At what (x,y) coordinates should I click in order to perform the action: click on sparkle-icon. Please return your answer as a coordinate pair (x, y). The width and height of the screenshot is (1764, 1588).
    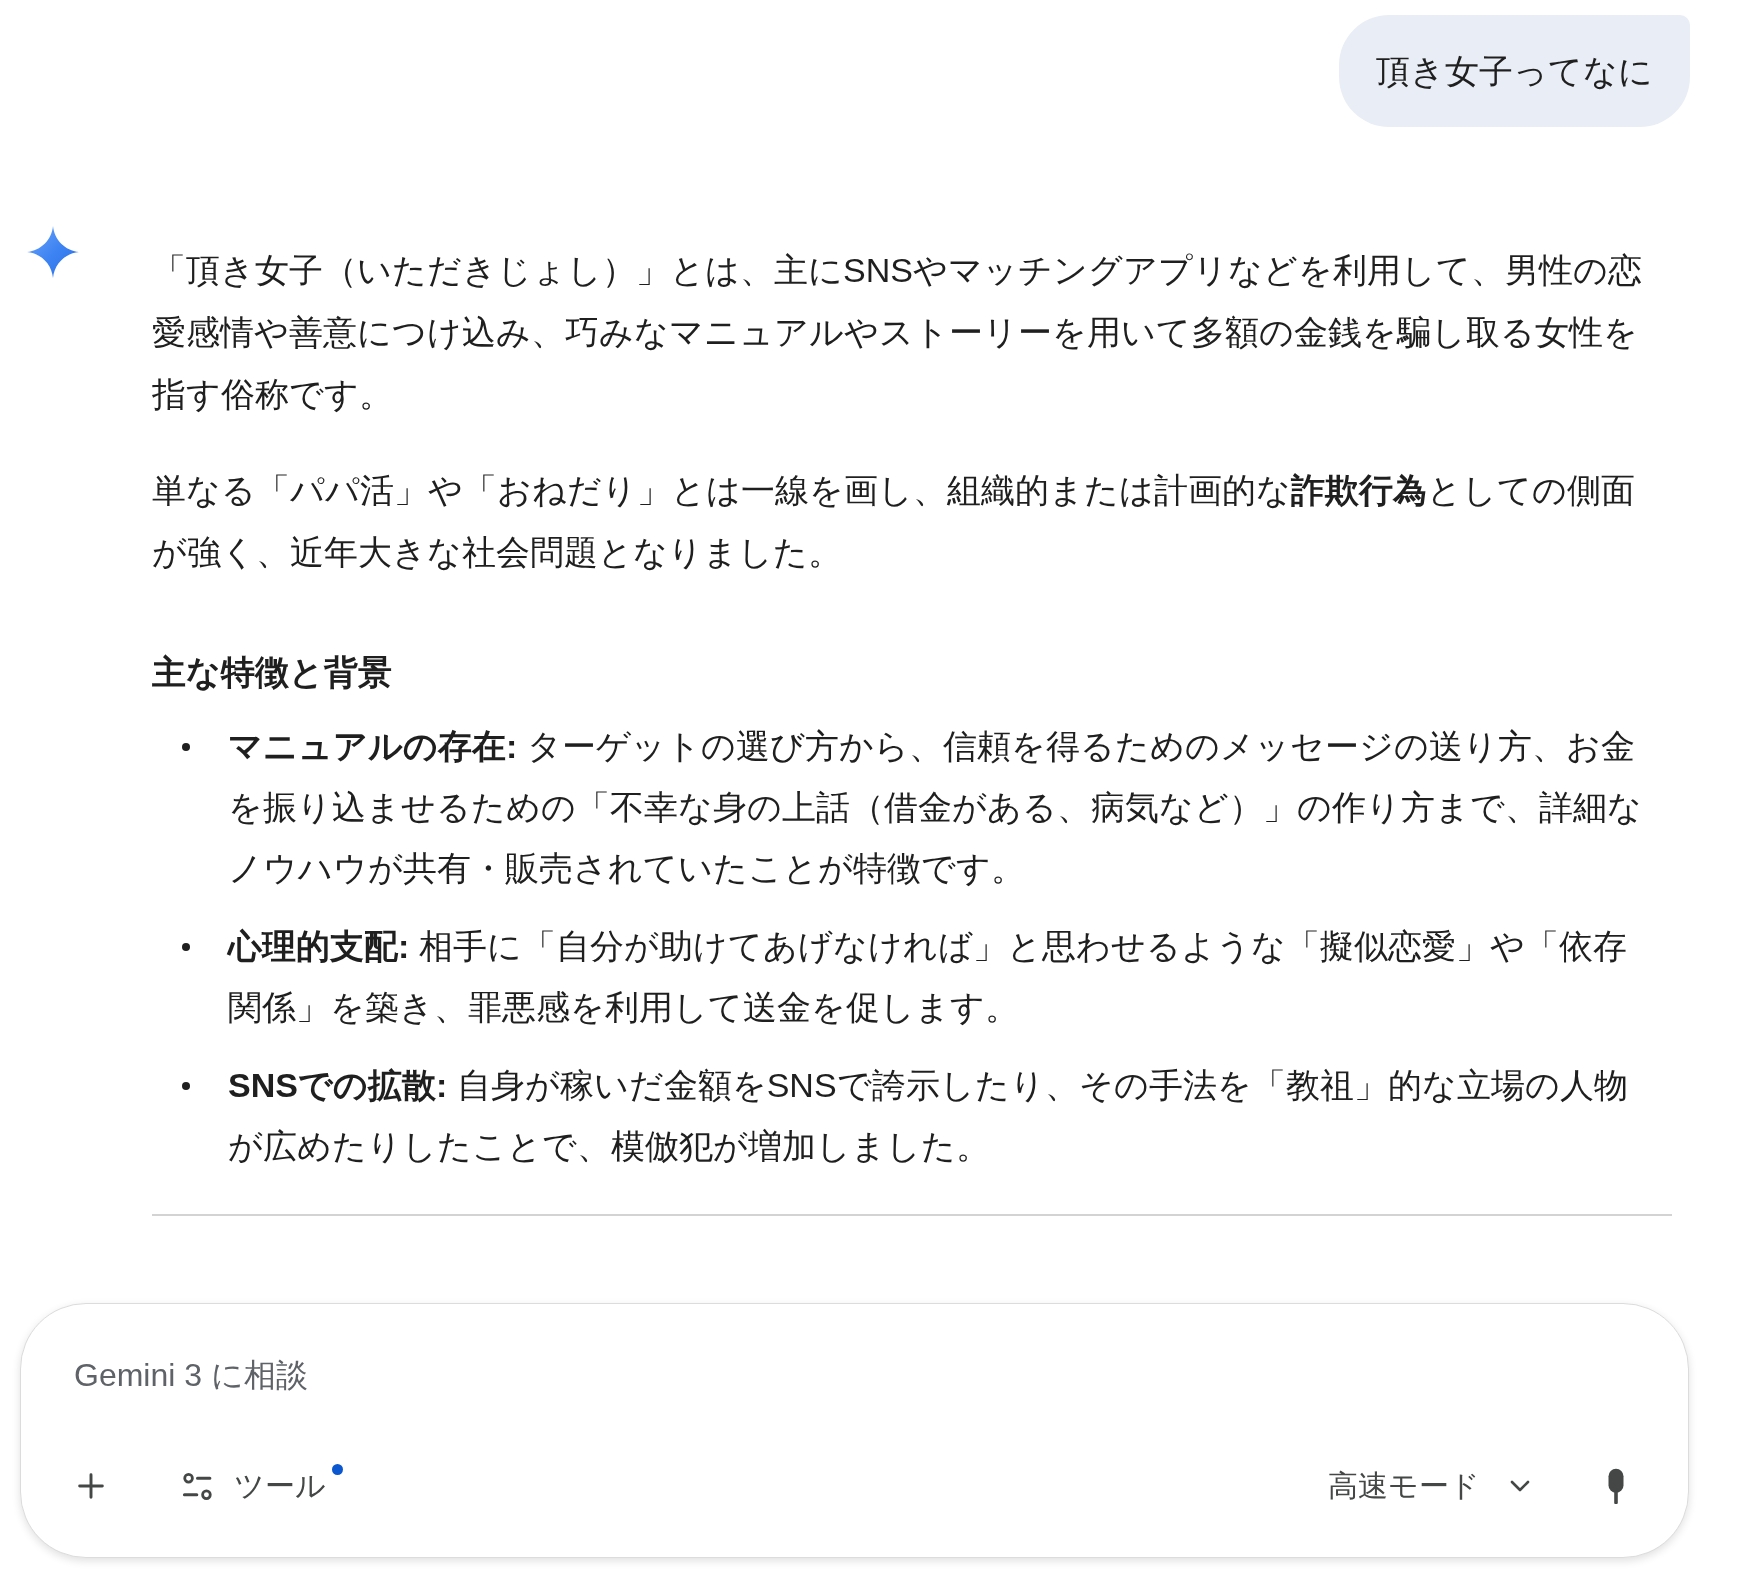
    Looking at the image, I should click on (53, 252).